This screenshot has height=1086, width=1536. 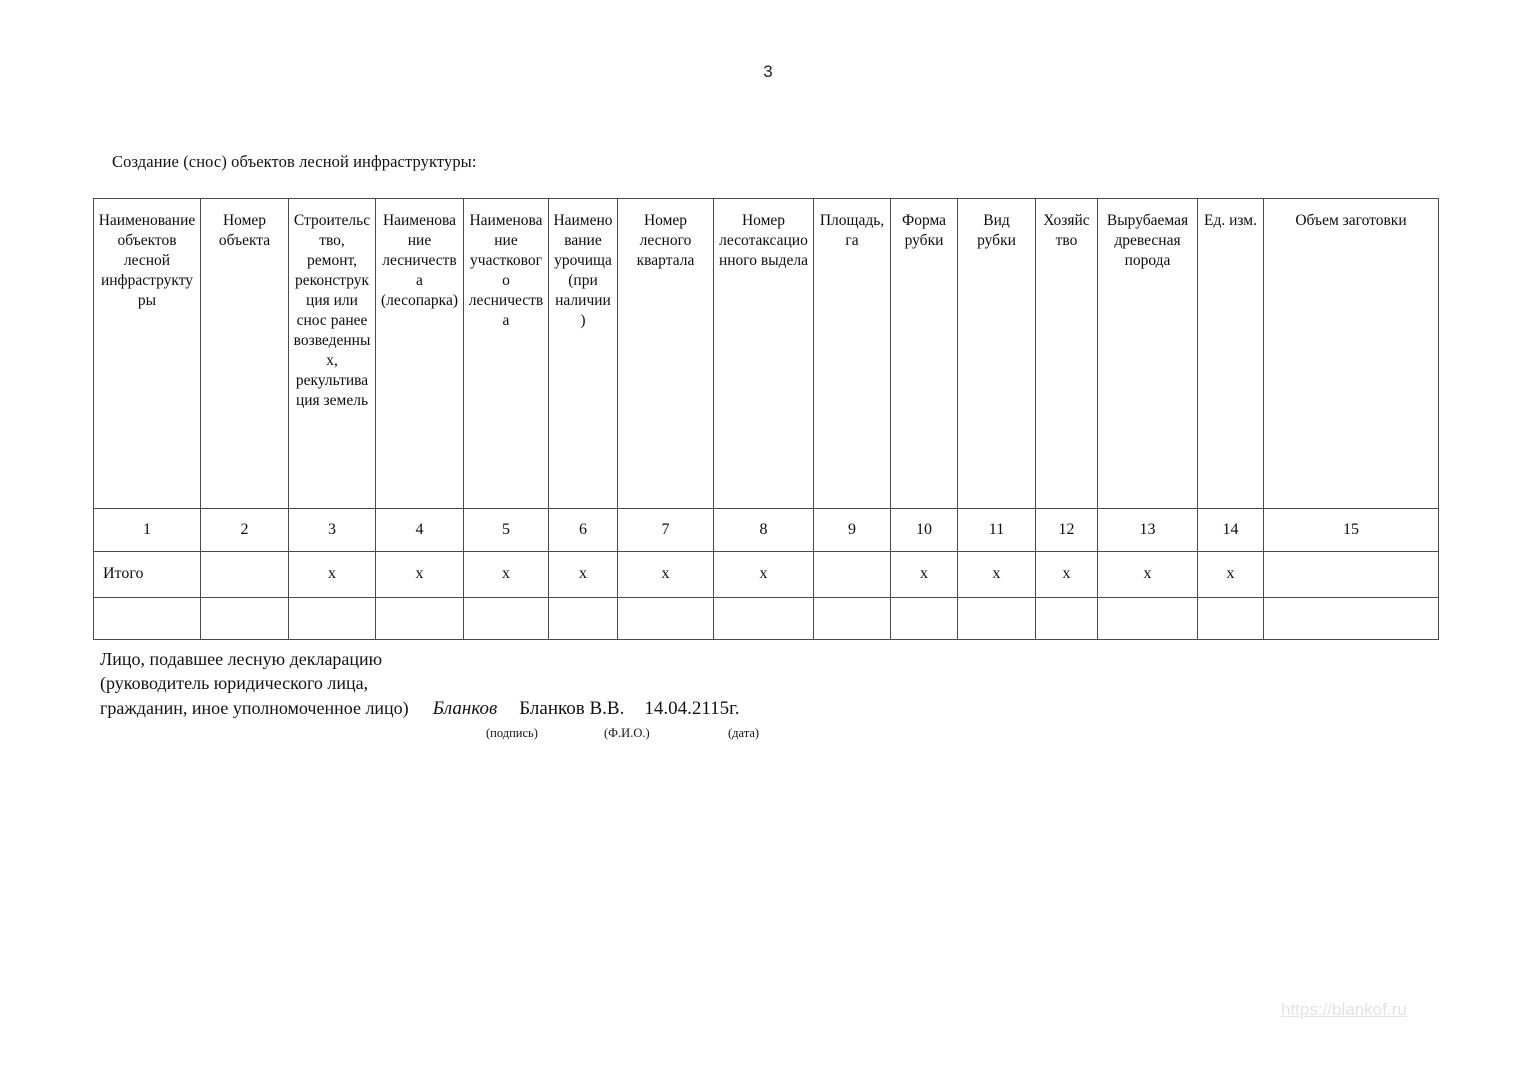 What do you see at coordinates (852, 230) in the screenshot?
I see `header-label-9: Площадь, га` at bounding box center [852, 230].